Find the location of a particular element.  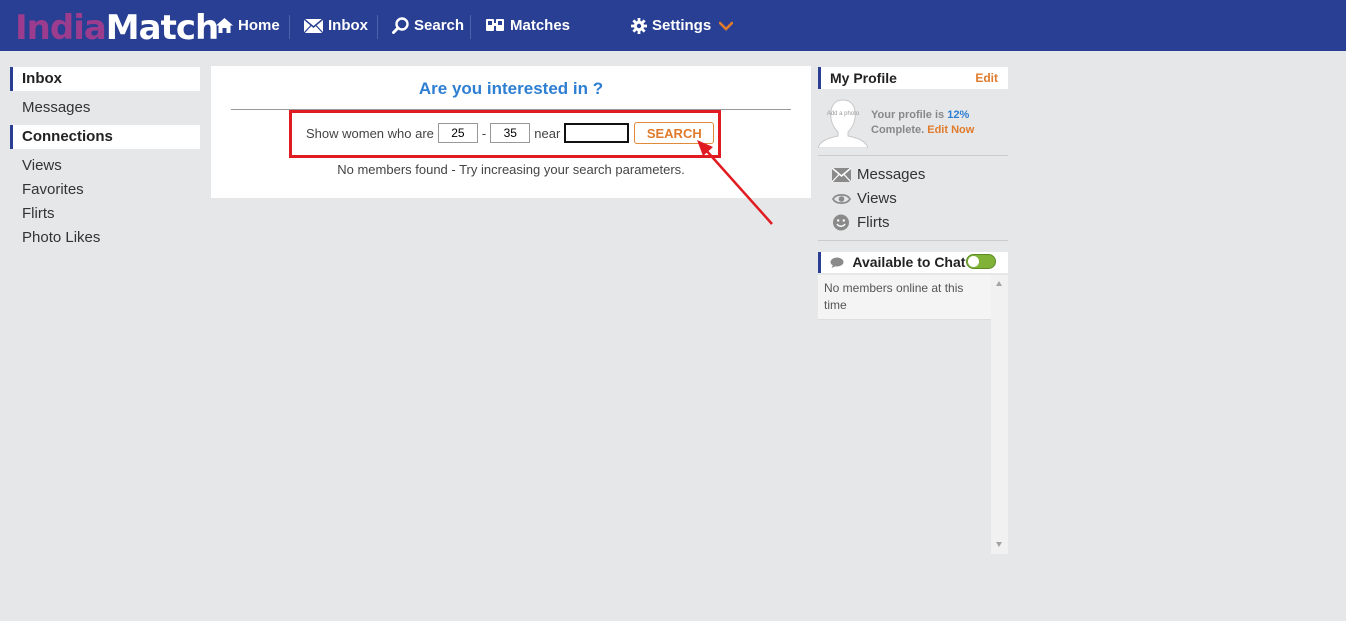

profile-link-flirts: Flirts is located at coordinates (861, 222).